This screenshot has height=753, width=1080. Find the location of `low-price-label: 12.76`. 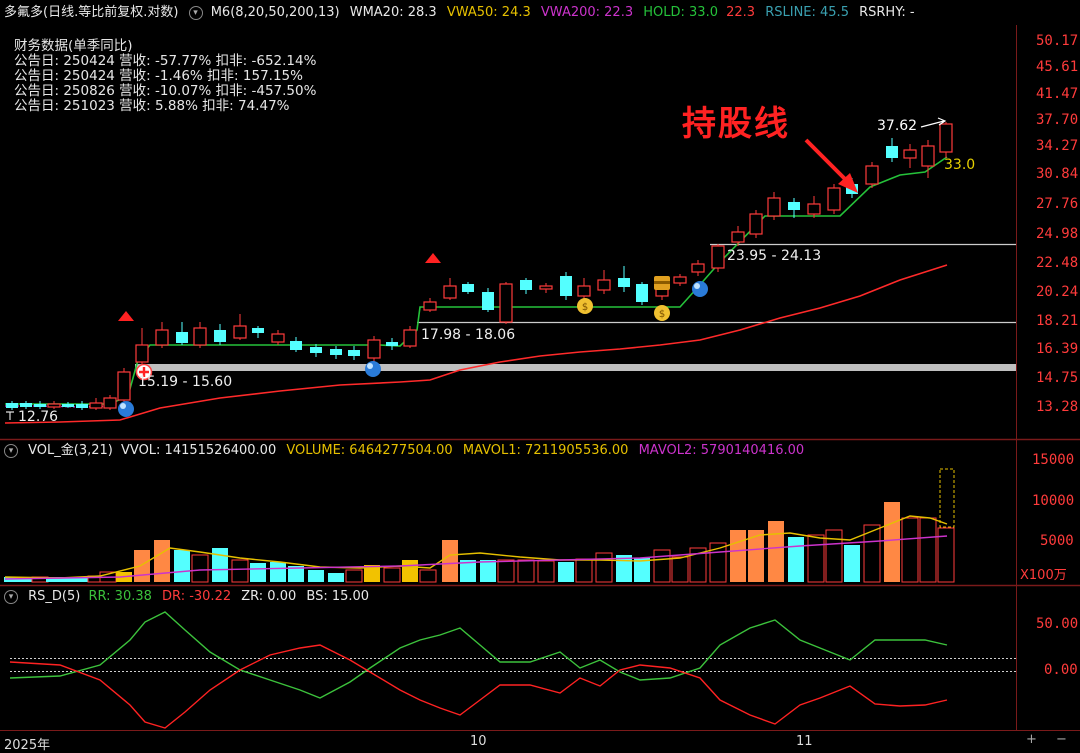

low-price-label: 12.76 is located at coordinates (38, 417).